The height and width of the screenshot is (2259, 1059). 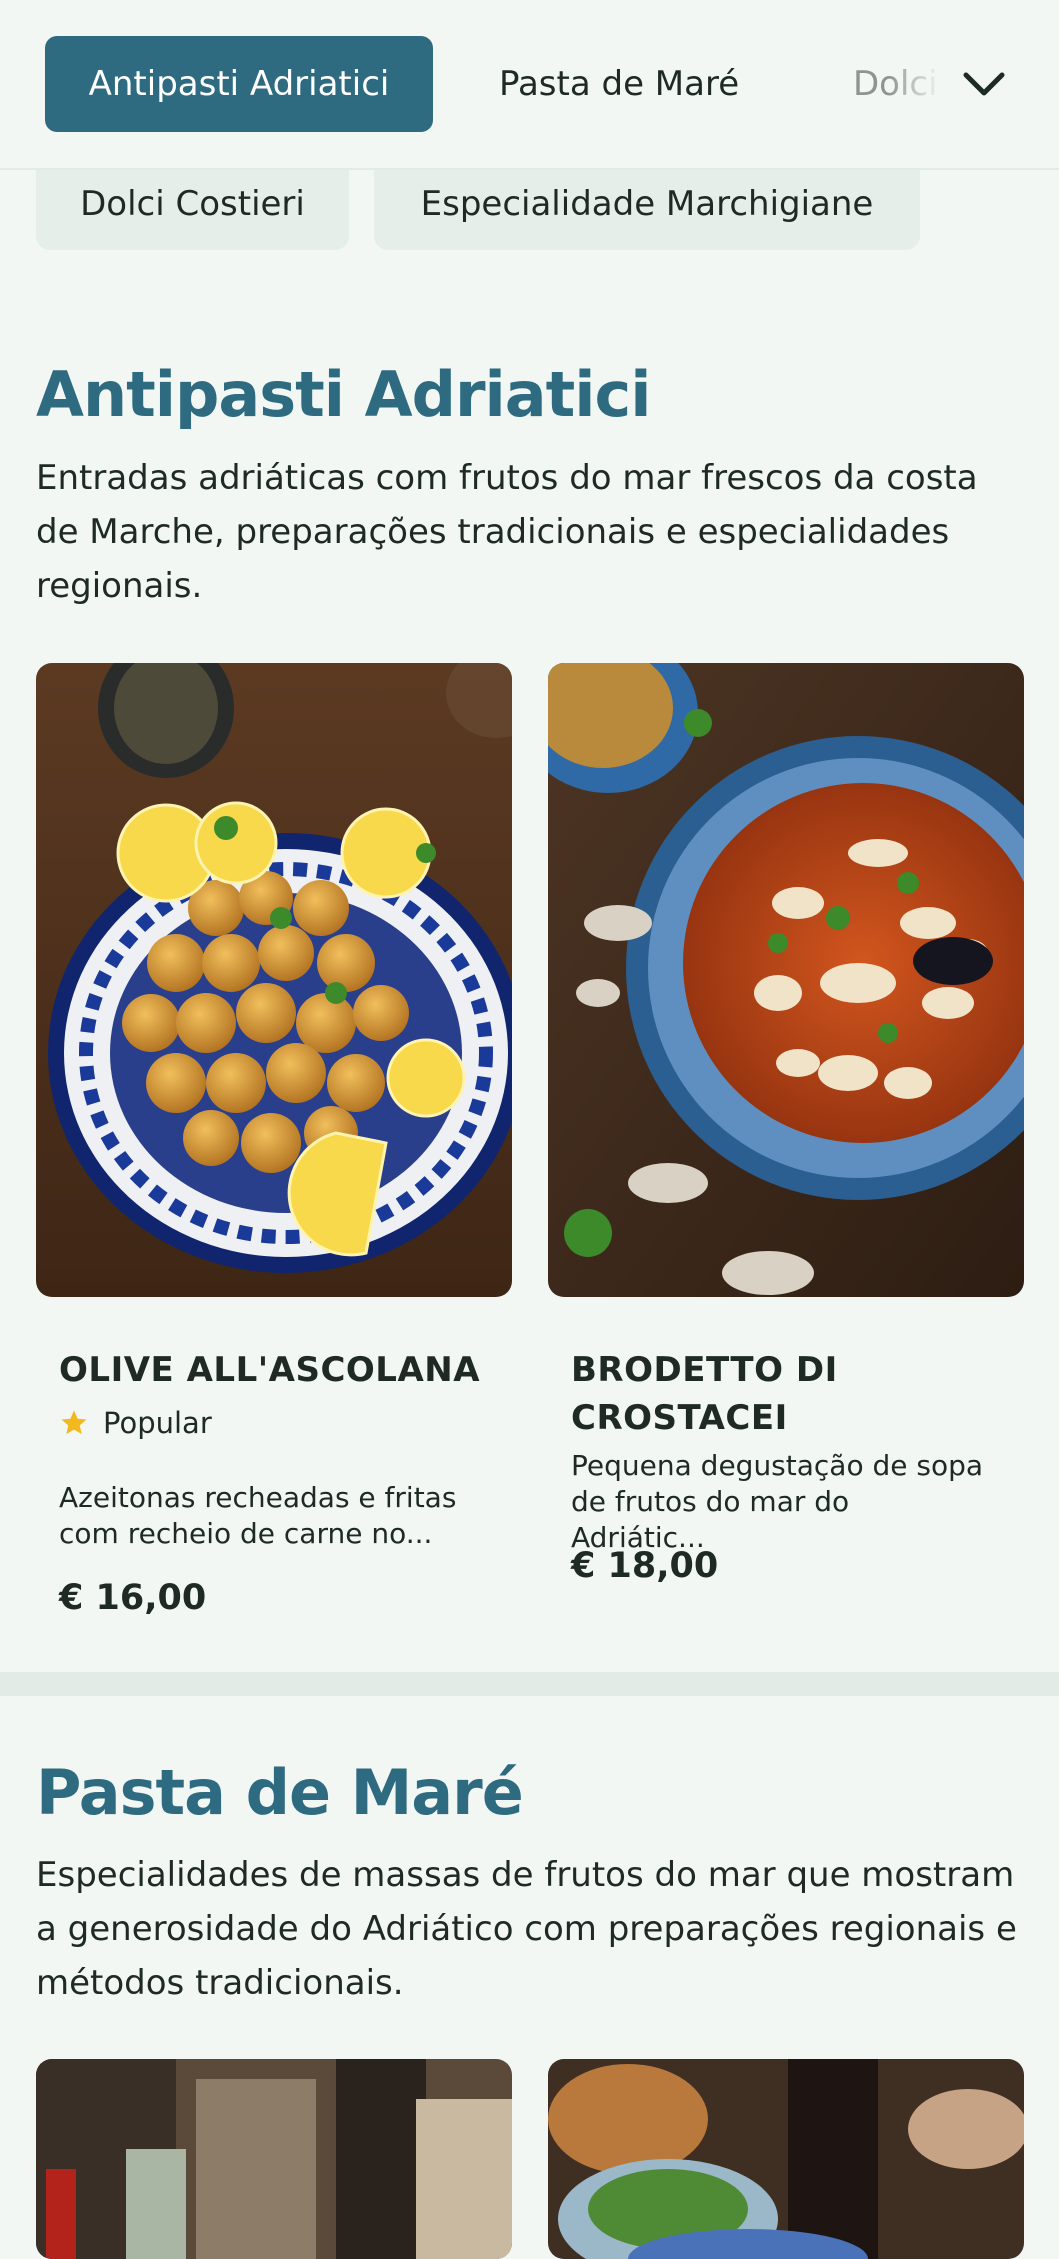 I want to click on pasta-item-1-image, so click(x=274, y=2159).